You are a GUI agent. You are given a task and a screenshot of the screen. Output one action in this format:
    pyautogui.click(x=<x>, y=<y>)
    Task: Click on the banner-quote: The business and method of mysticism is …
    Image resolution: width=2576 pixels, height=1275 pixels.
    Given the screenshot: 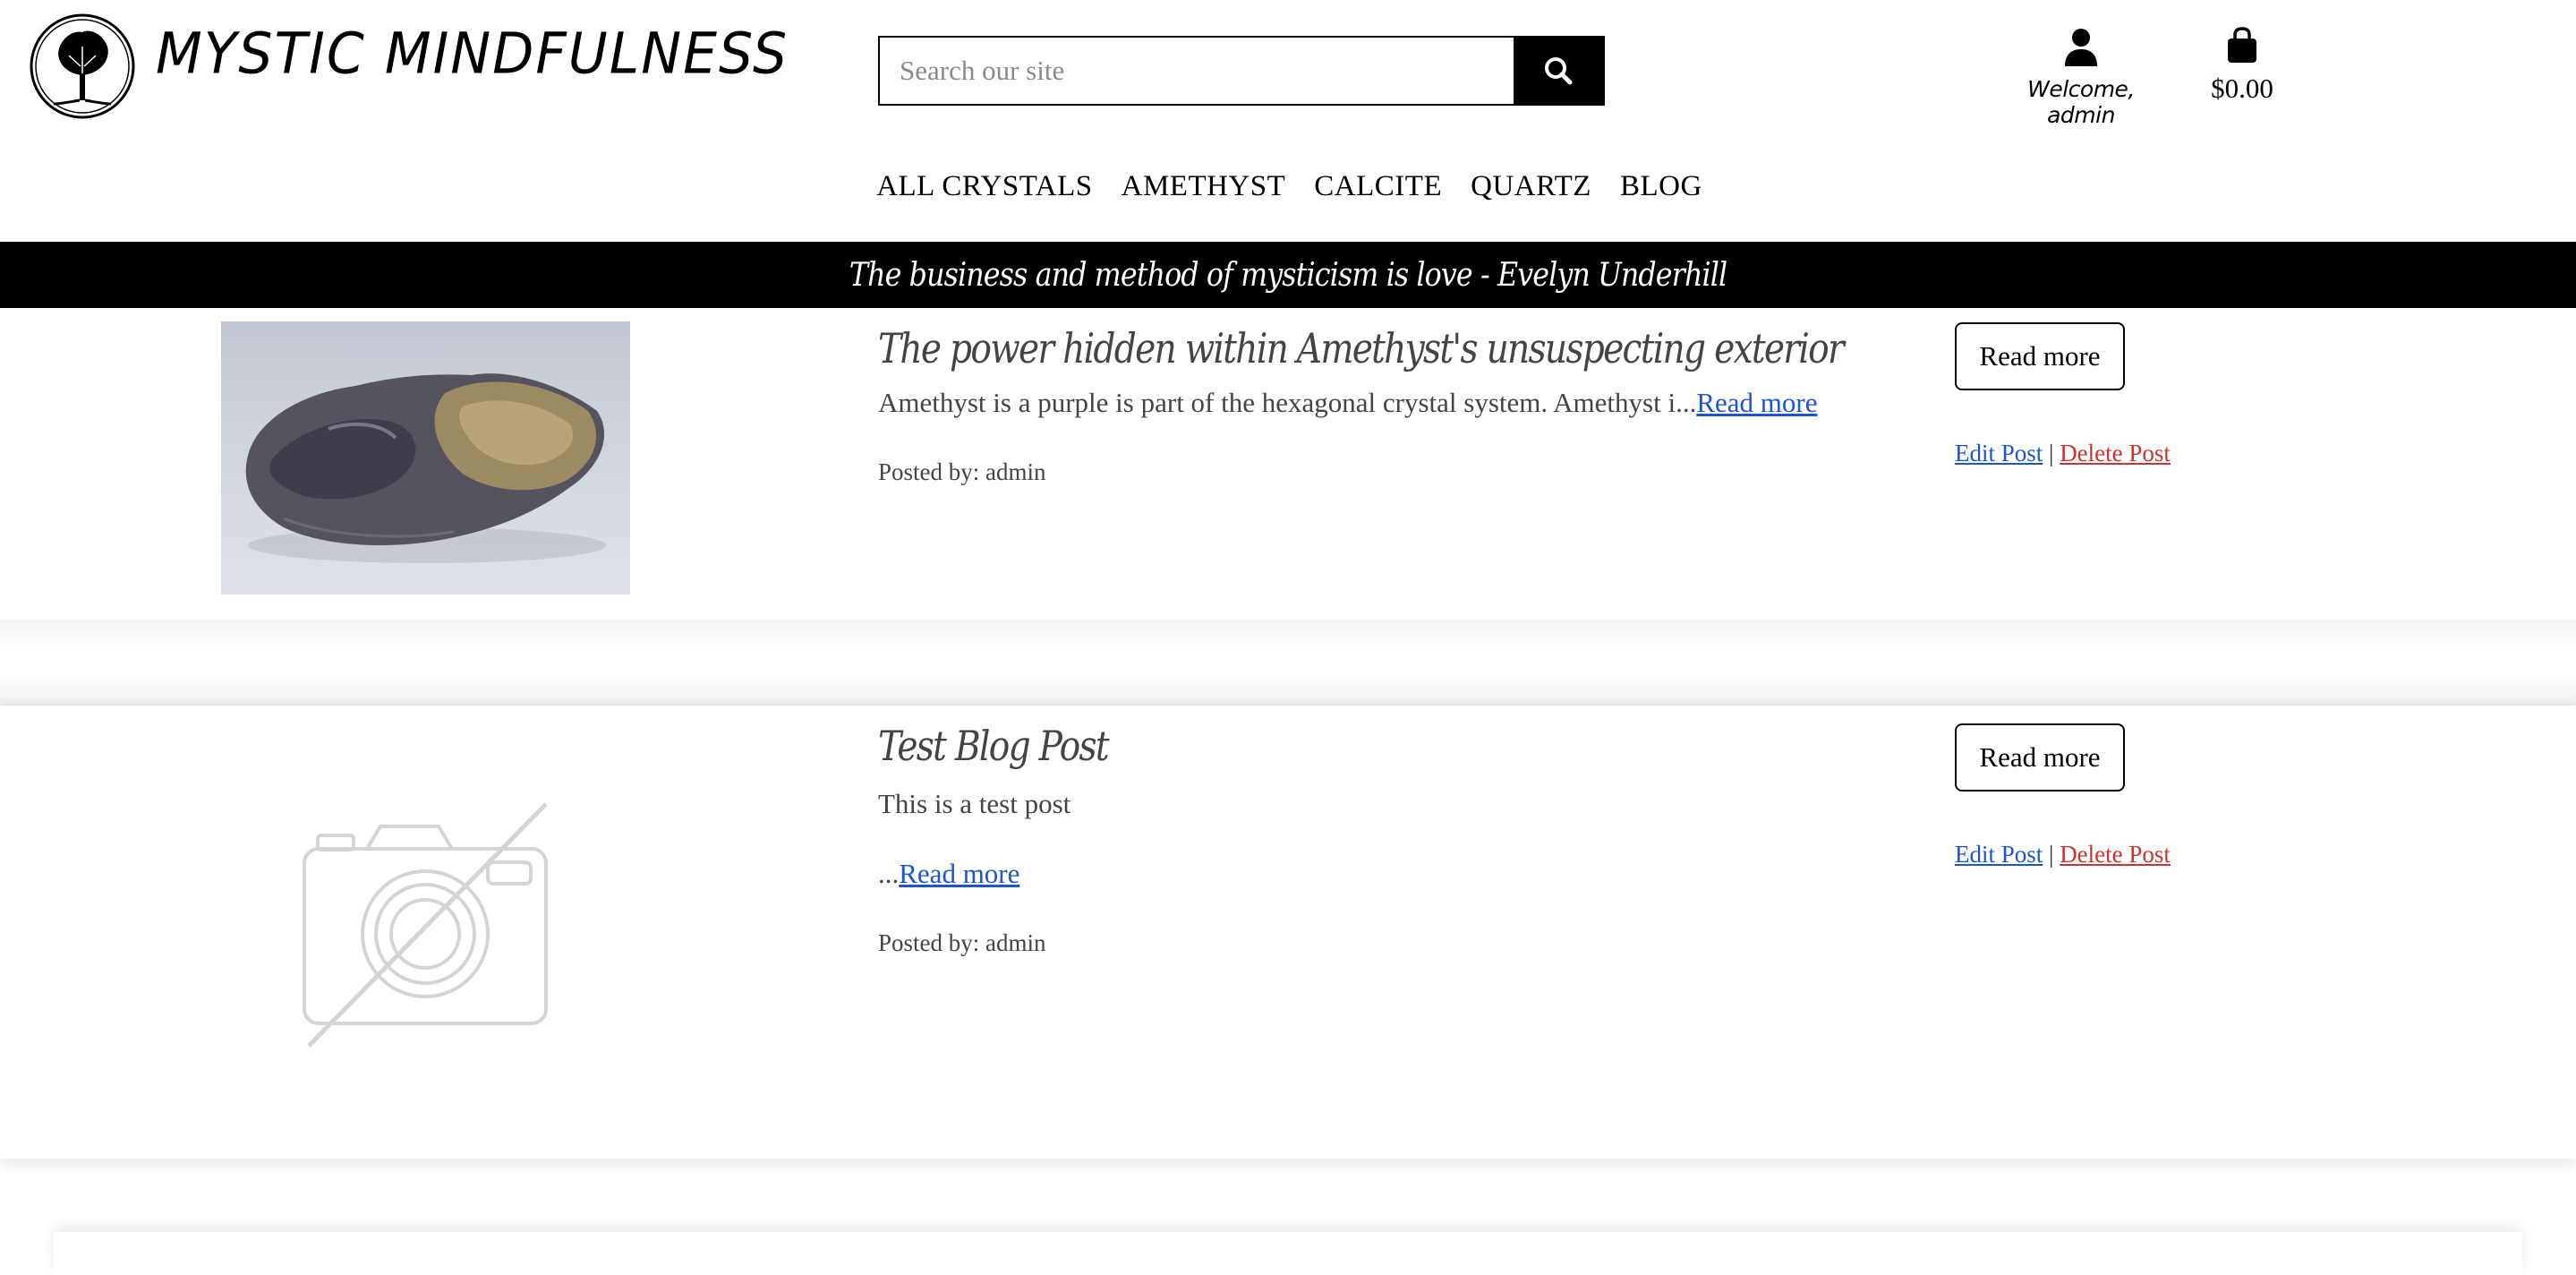 What is the action you would take?
    pyautogui.click(x=1288, y=275)
    